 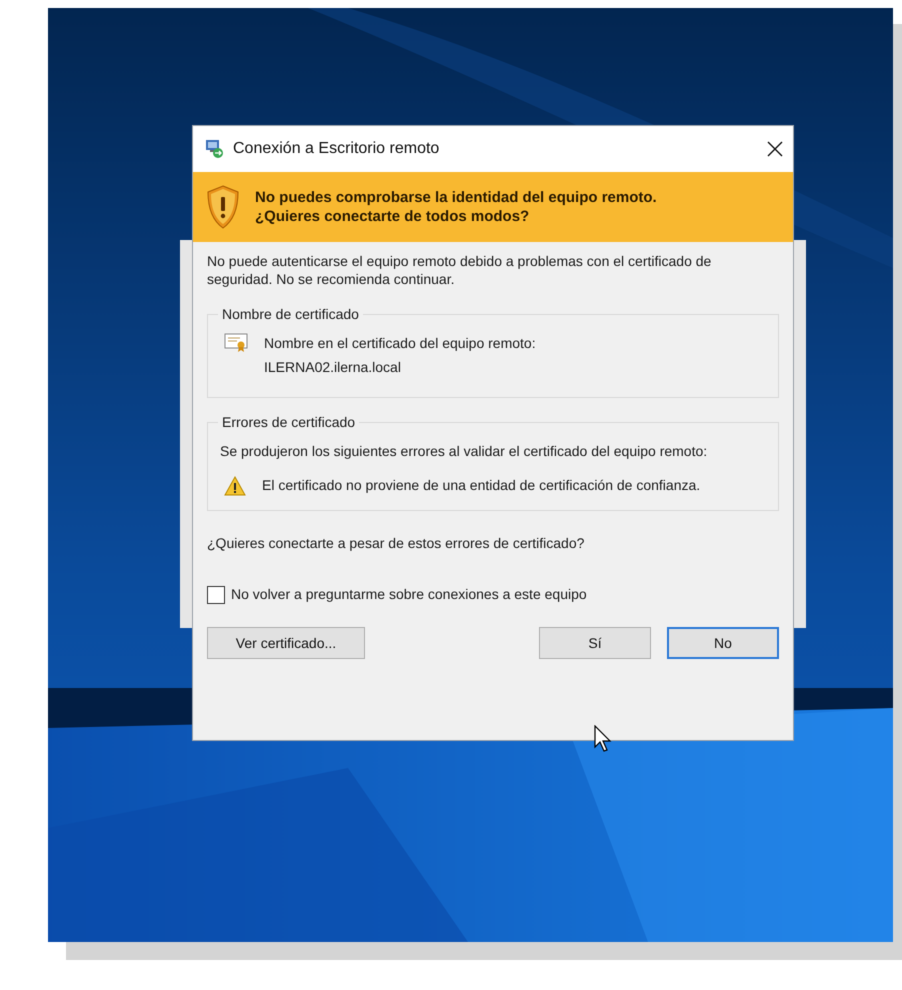 What do you see at coordinates (215, 149) in the screenshot?
I see `remote-desktop-icon` at bounding box center [215, 149].